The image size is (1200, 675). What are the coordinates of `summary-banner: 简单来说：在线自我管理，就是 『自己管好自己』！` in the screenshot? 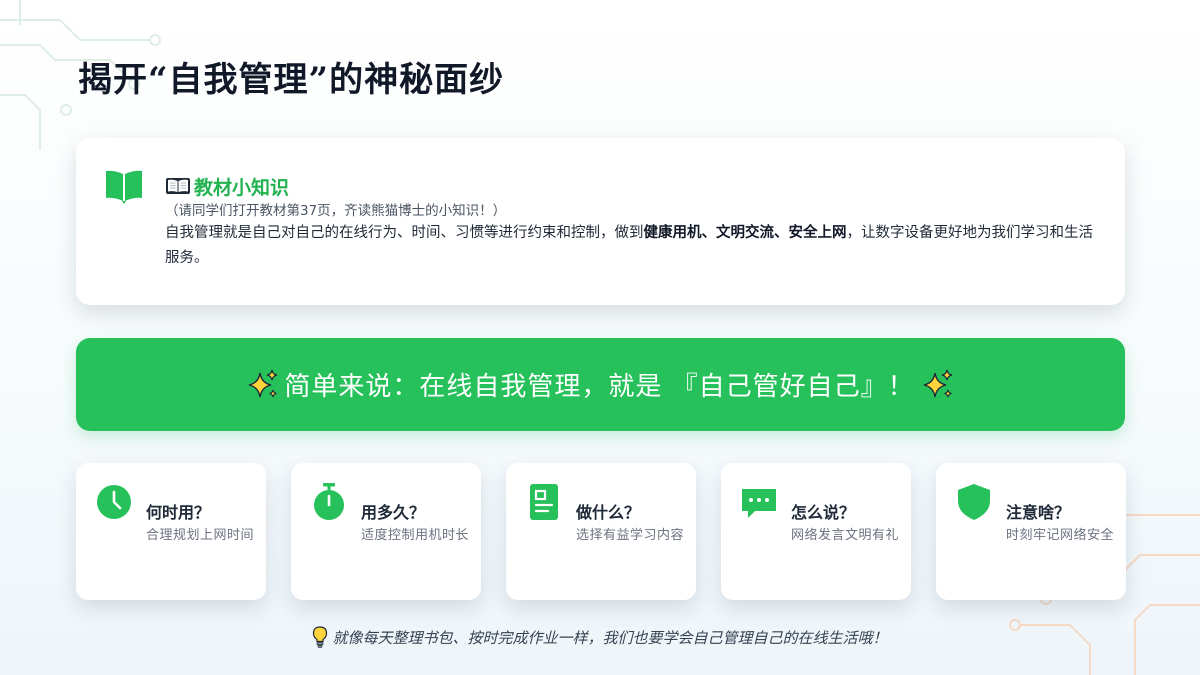 It's located at (600, 384).